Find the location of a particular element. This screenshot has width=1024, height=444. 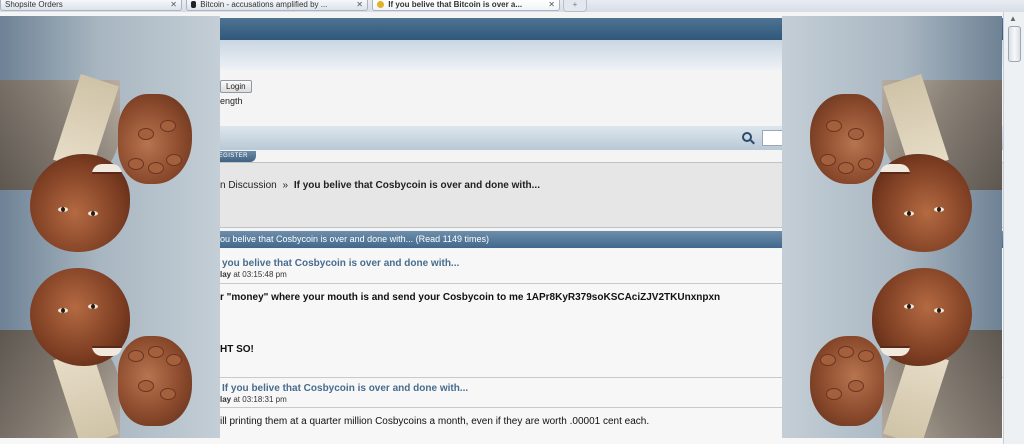

portrait-photo-bottom-right is located at coordinates (892, 349).